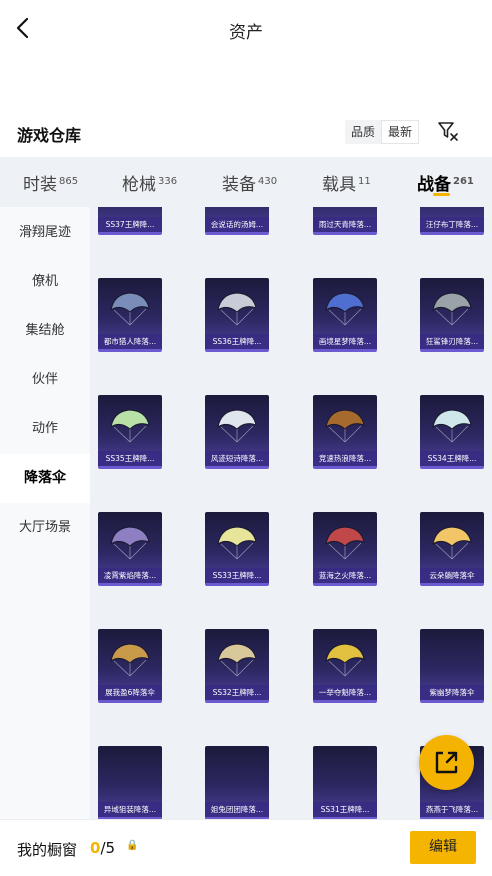  Describe the element at coordinates (346, 182) in the screenshot. I see `tab-vehicles: 载具 11` at that location.